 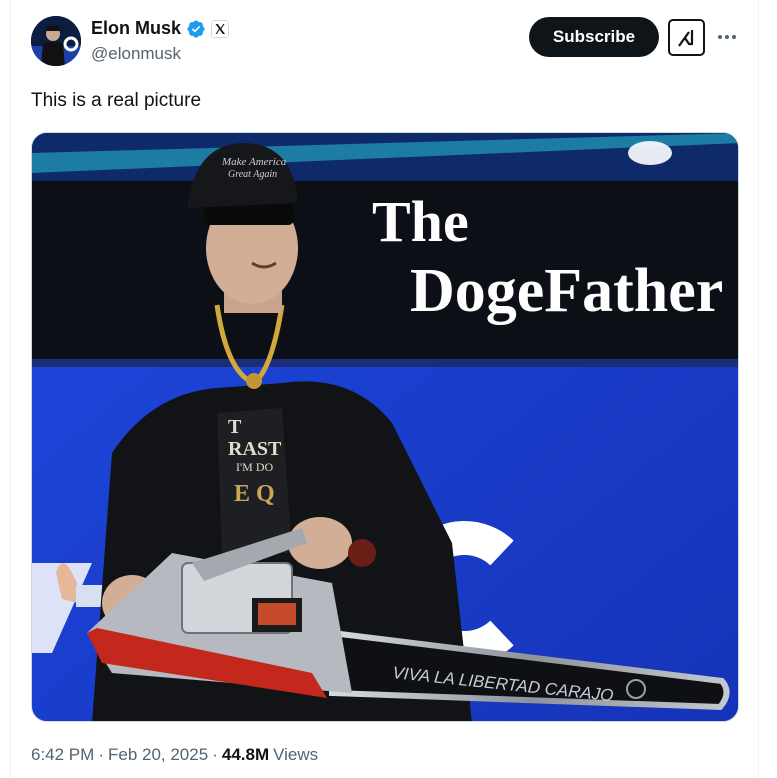 I want to click on author-name: Elon Musk, so click(x=160, y=28).